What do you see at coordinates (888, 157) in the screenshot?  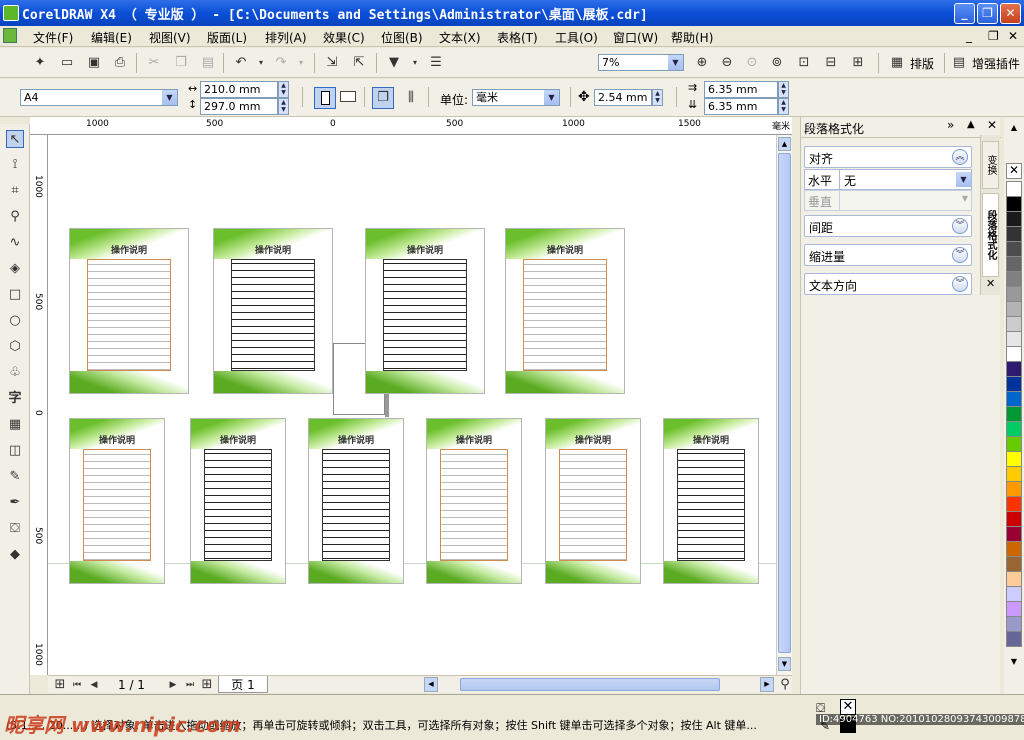 I see `alignment-section-header: 对齐 ︽` at bounding box center [888, 157].